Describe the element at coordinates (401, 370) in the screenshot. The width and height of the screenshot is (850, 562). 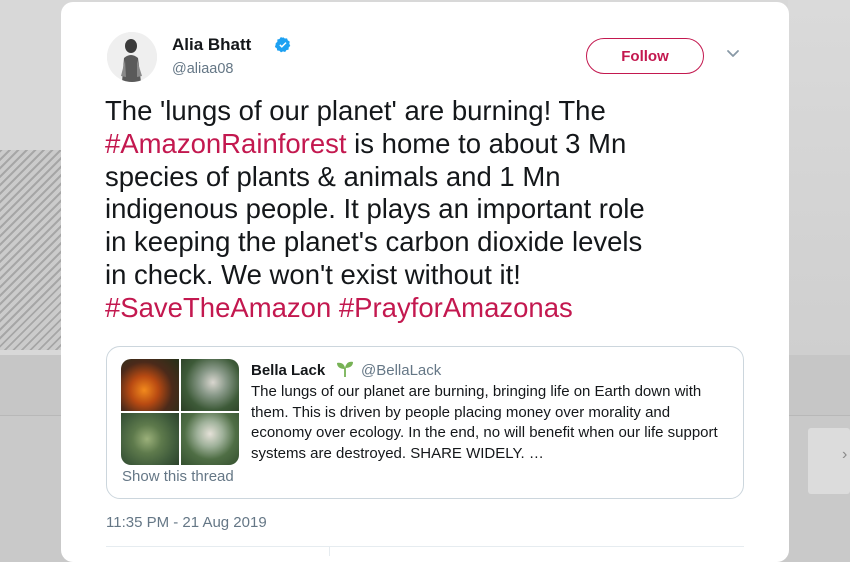
I see `quoted-author-handle: @BellaLack` at that location.